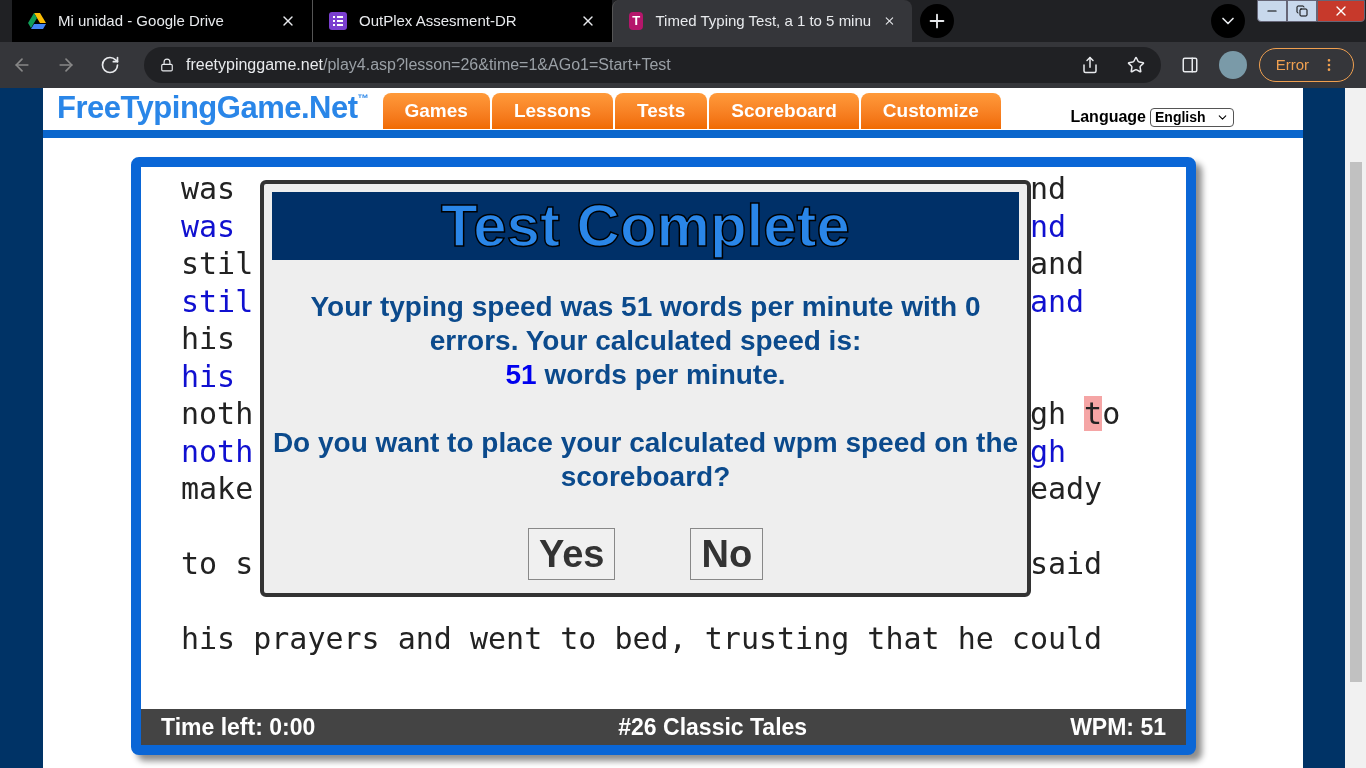 This screenshot has width=1366, height=768. Describe the element at coordinates (1066, 489) in the screenshot. I see `passage-text: eady` at that location.